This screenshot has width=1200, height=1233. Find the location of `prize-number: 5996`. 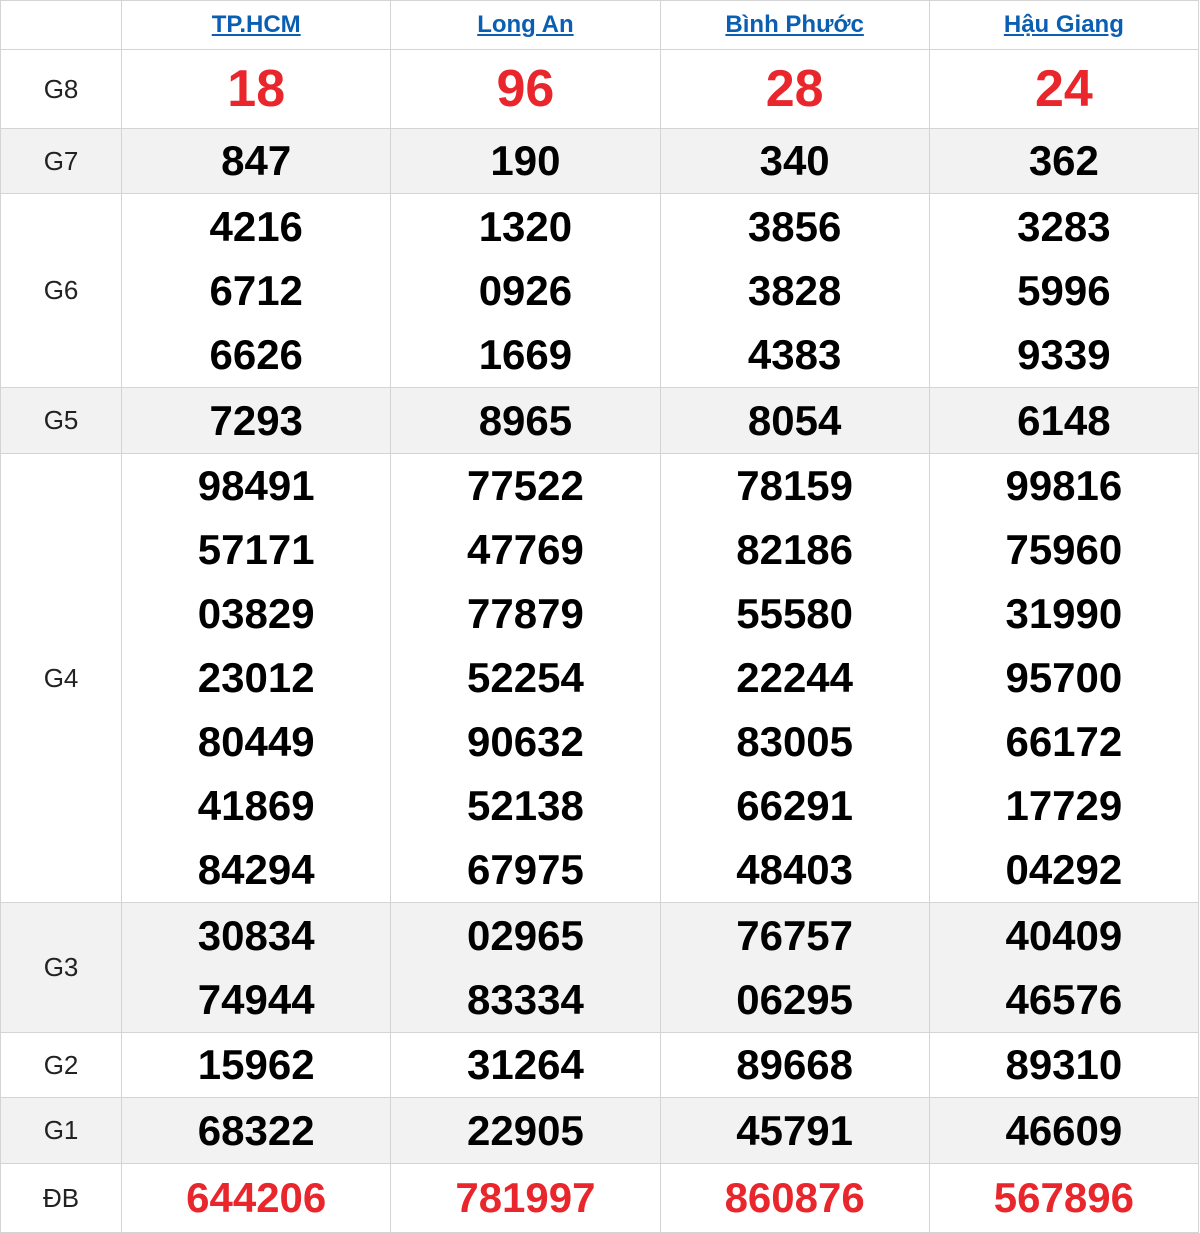

prize-number: 5996 is located at coordinates (1064, 290).